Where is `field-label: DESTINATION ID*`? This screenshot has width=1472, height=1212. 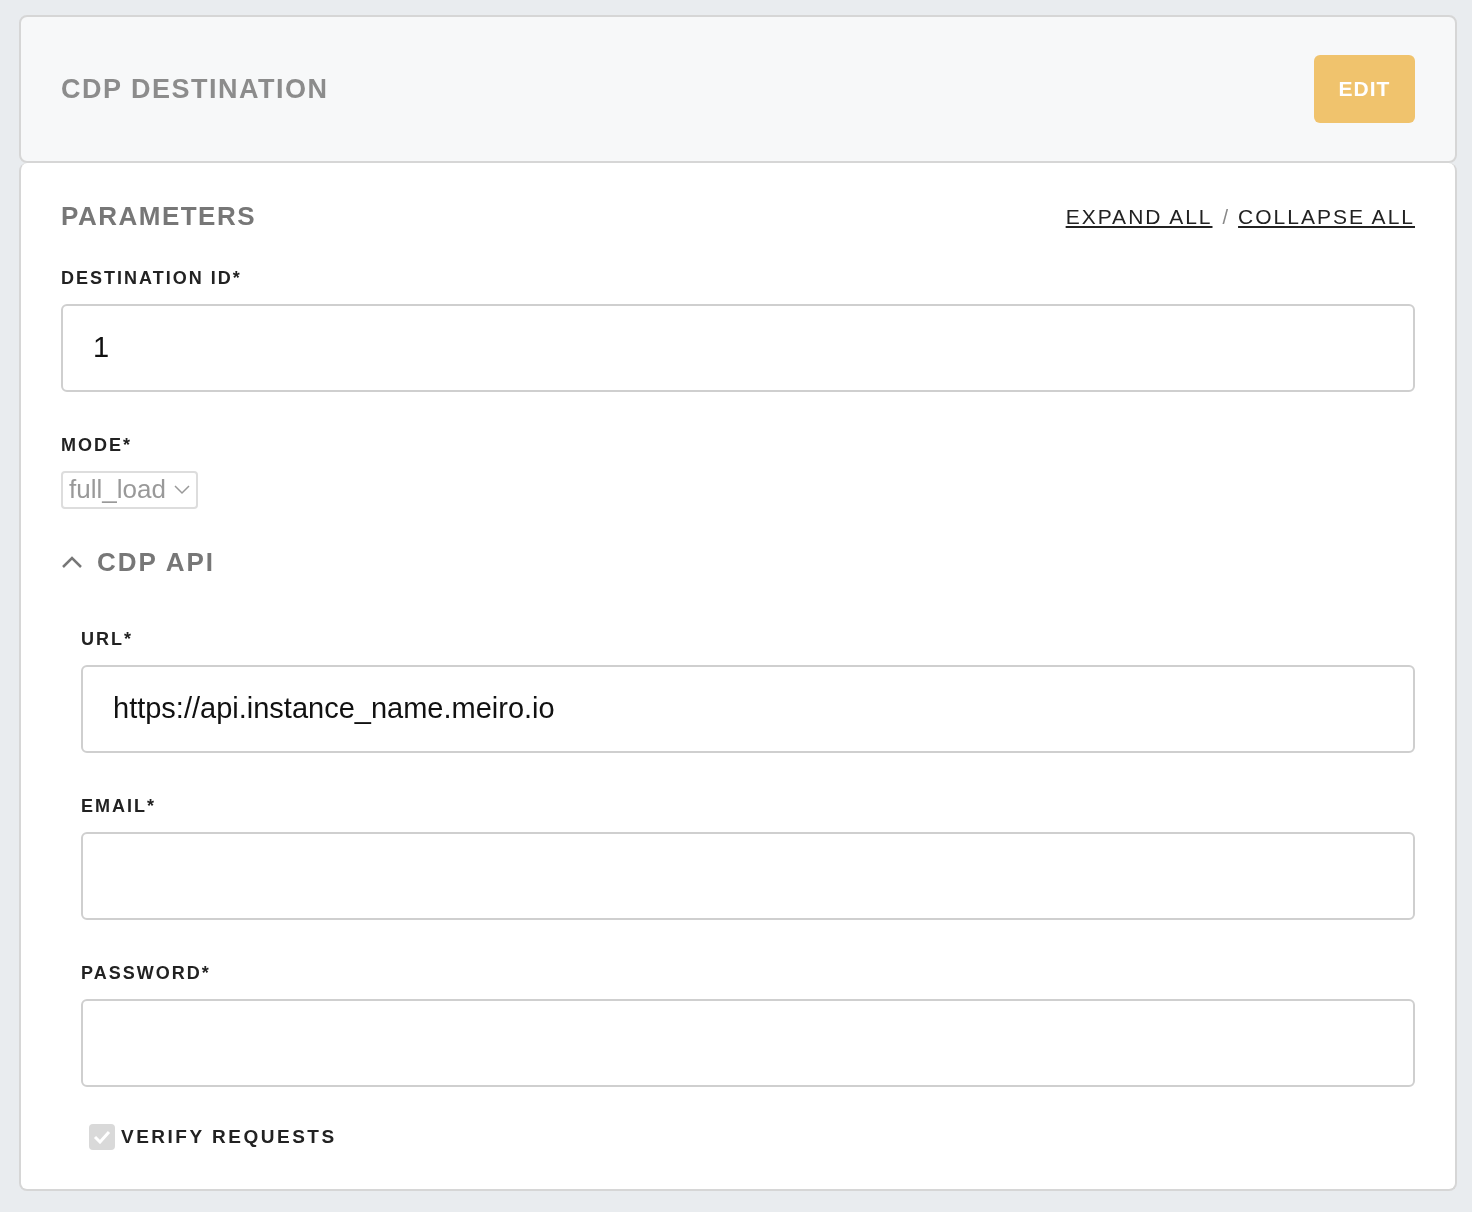
field-label: DESTINATION ID* is located at coordinates (151, 278).